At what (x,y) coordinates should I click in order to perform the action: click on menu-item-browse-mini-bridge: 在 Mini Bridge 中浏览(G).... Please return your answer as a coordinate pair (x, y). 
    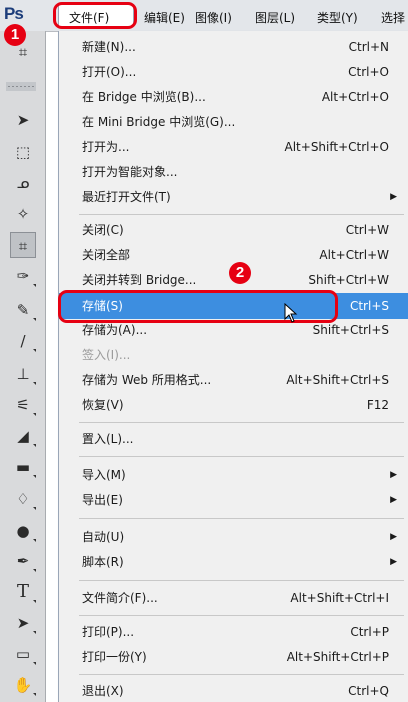
    Looking at the image, I should click on (233, 122).